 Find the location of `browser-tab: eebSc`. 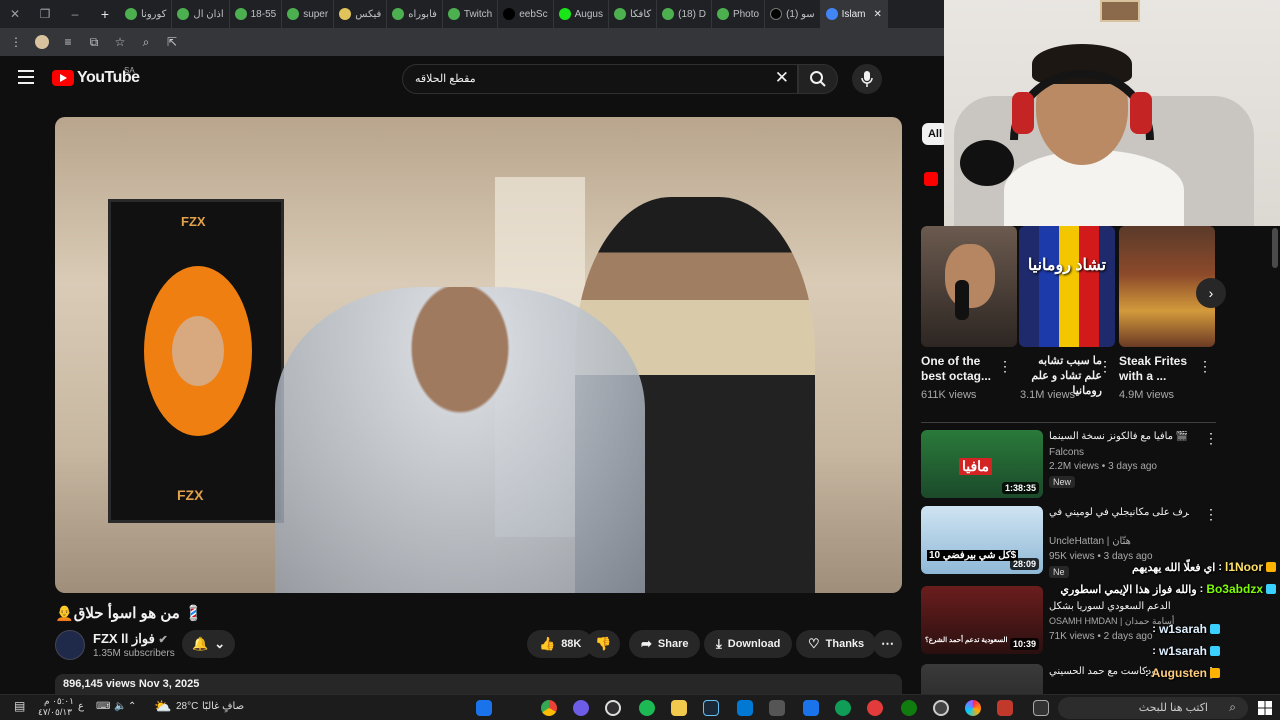

browser-tab: eebSc is located at coordinates (526, 14).